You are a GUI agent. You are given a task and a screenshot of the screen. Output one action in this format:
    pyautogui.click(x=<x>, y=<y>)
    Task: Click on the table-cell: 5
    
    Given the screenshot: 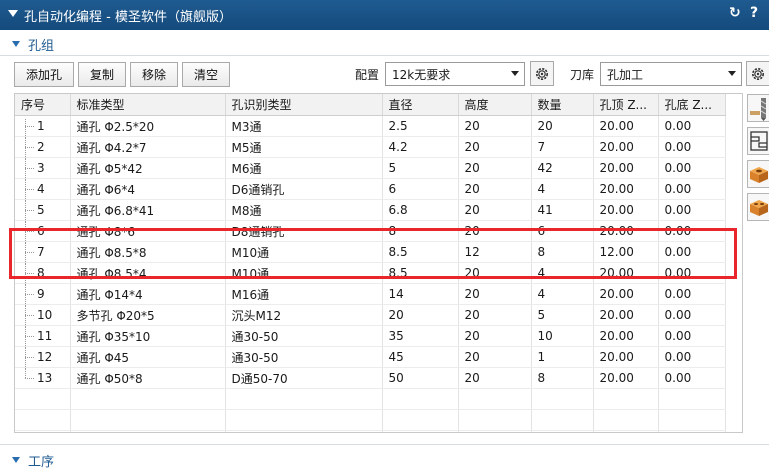 What is the action you would take?
    pyautogui.click(x=562, y=315)
    